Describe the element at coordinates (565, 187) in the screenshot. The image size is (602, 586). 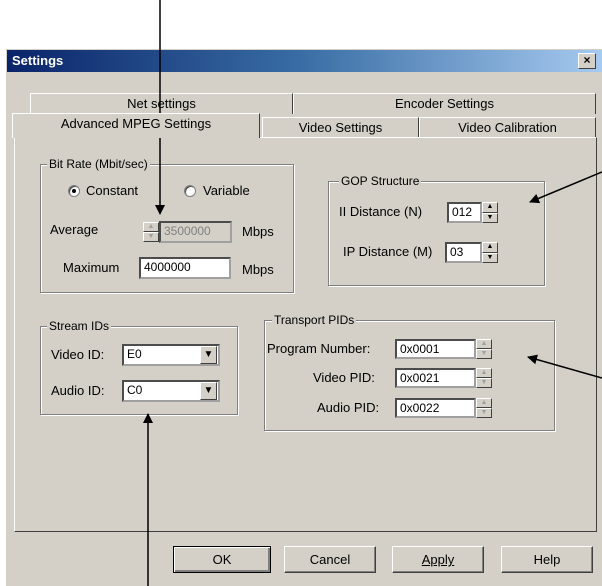
I see `arrow-to-gop` at that location.